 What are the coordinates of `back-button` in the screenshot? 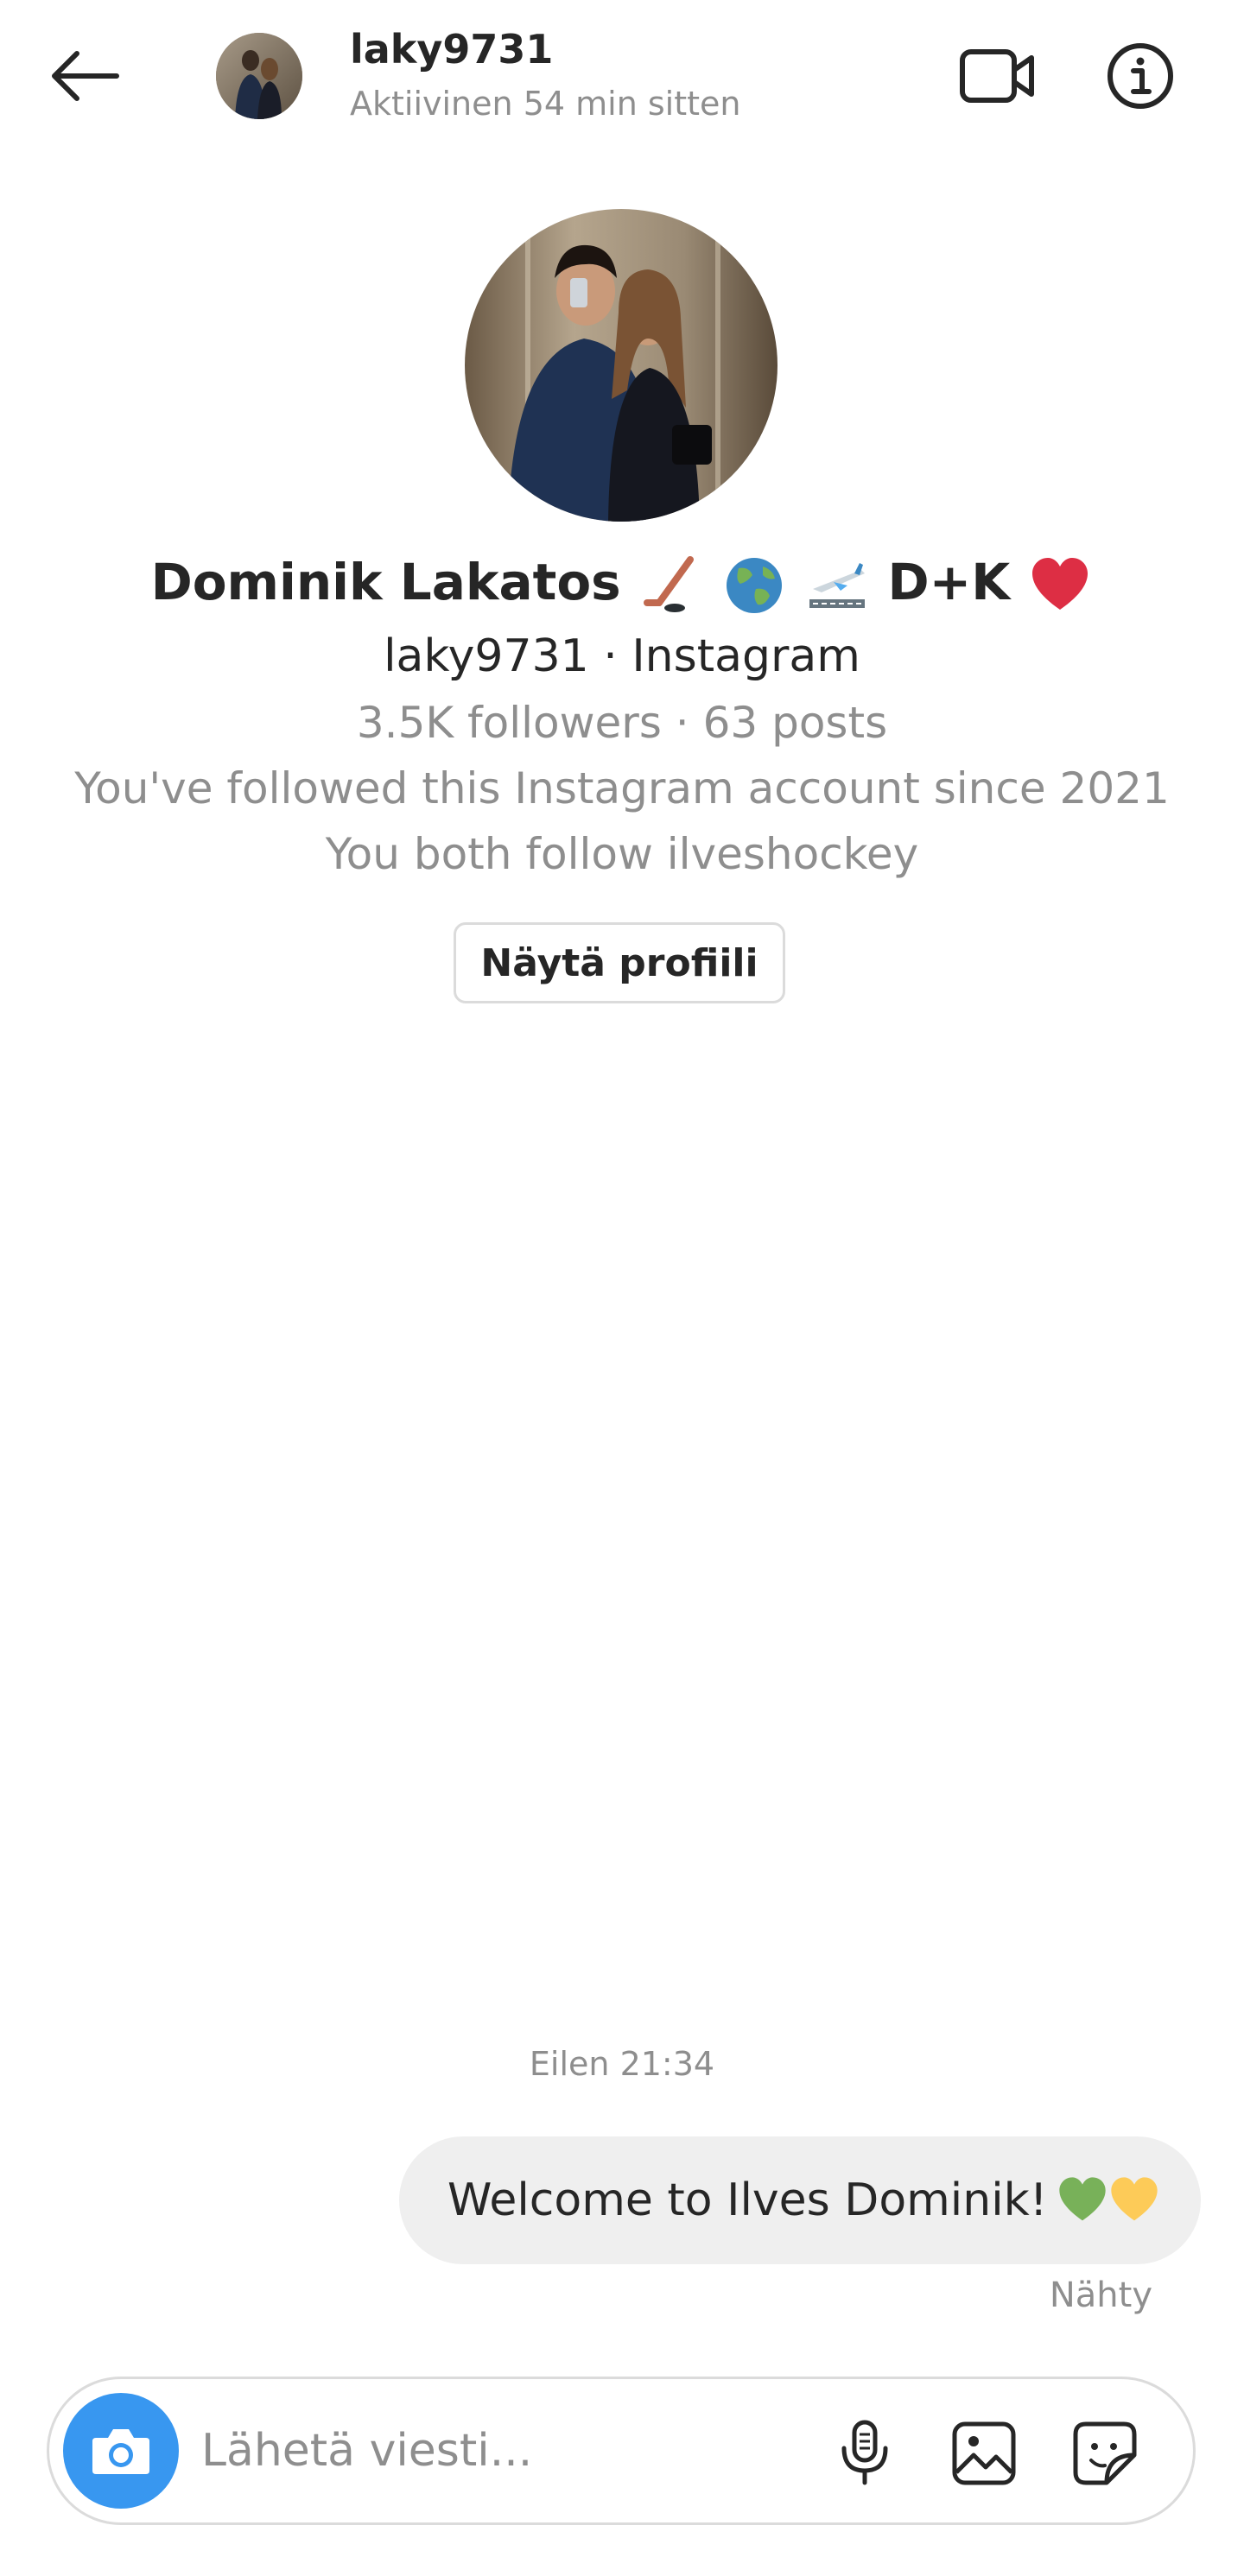 It's located at (84, 76).